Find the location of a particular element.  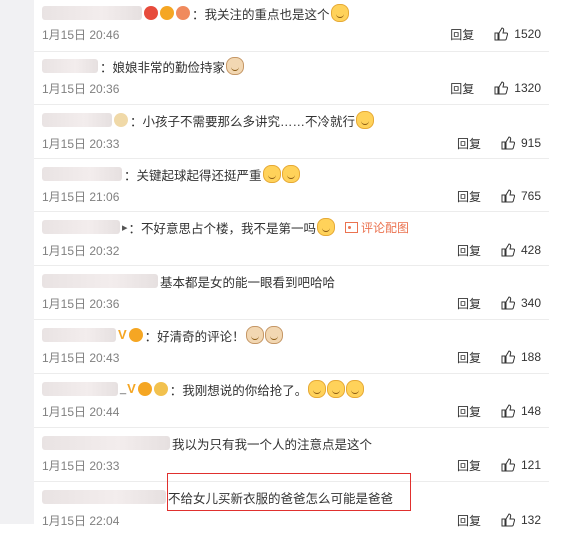

comment-meta: 1月15日 20:44 回复 148 is located at coordinates (291, 411).